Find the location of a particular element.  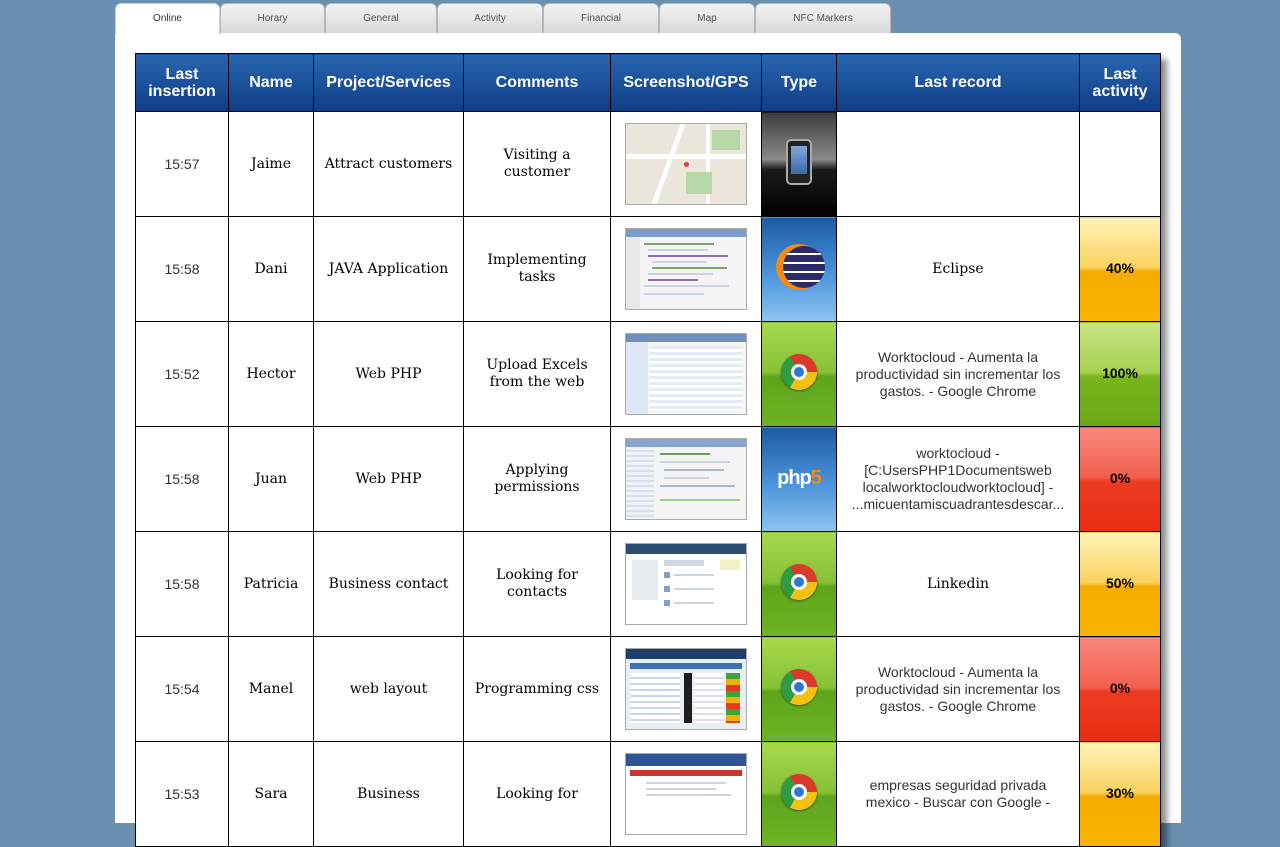

spreadsheet-thumbnail is located at coordinates (686, 374).